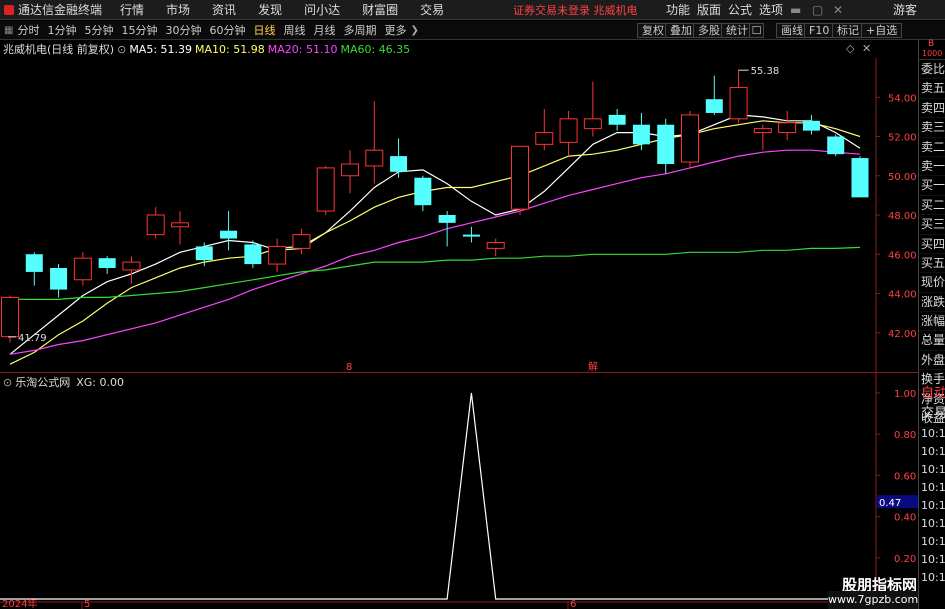 Image resolution: width=945 pixels, height=609 pixels. I want to click on period-60min: 60分钟, so click(227, 30).